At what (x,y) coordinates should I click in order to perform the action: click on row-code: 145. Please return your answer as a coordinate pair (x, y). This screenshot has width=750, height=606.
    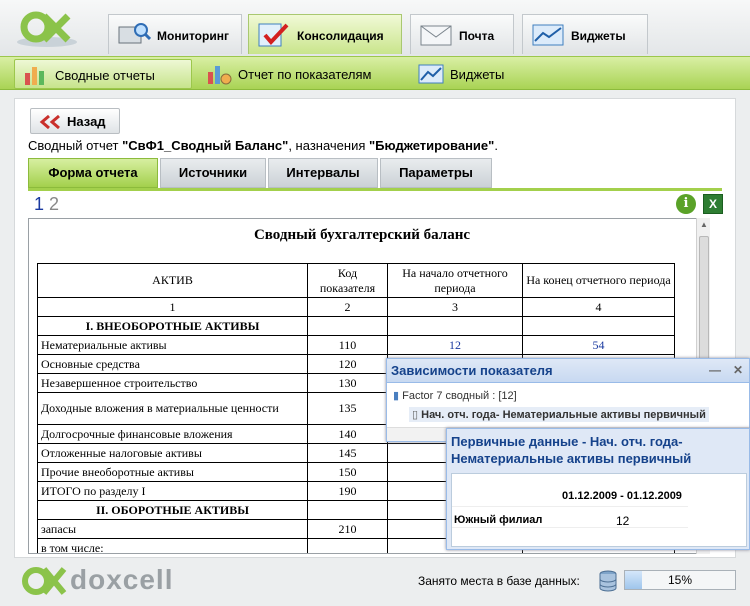
    Looking at the image, I should click on (347, 453).